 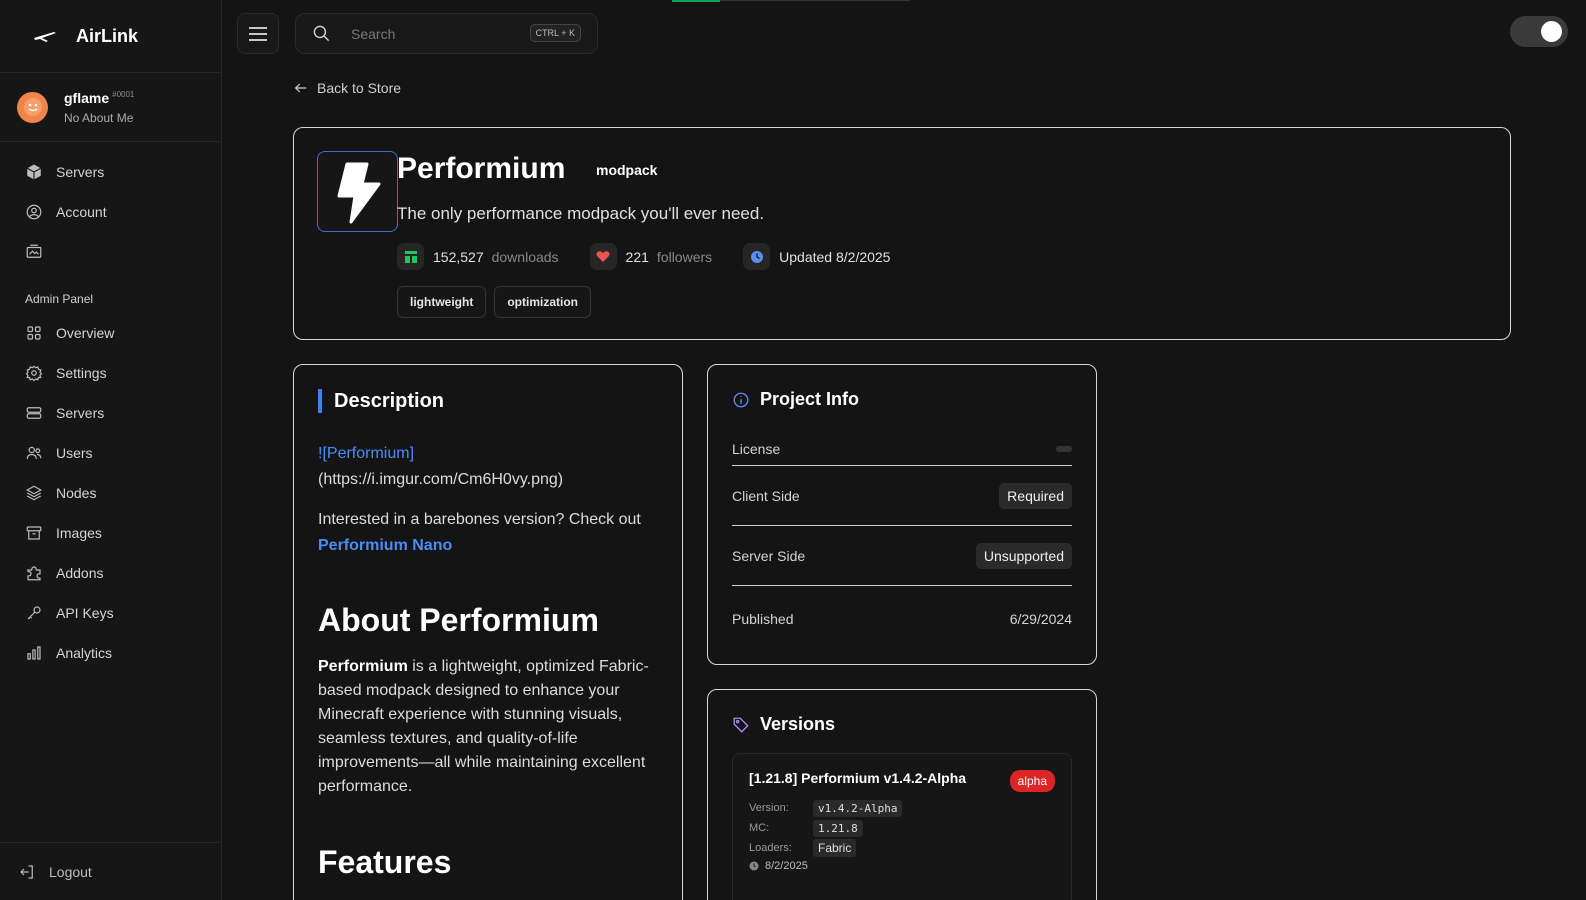 I want to click on versions-title: Versions, so click(x=798, y=724).